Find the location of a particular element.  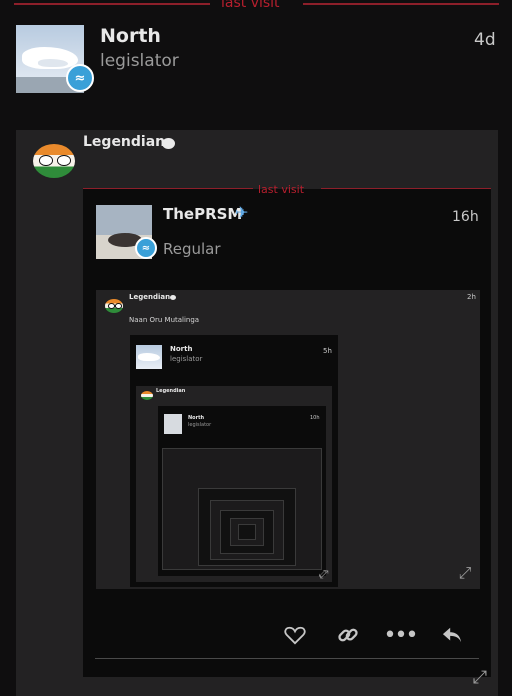

nested-north-name: North is located at coordinates (181, 349).